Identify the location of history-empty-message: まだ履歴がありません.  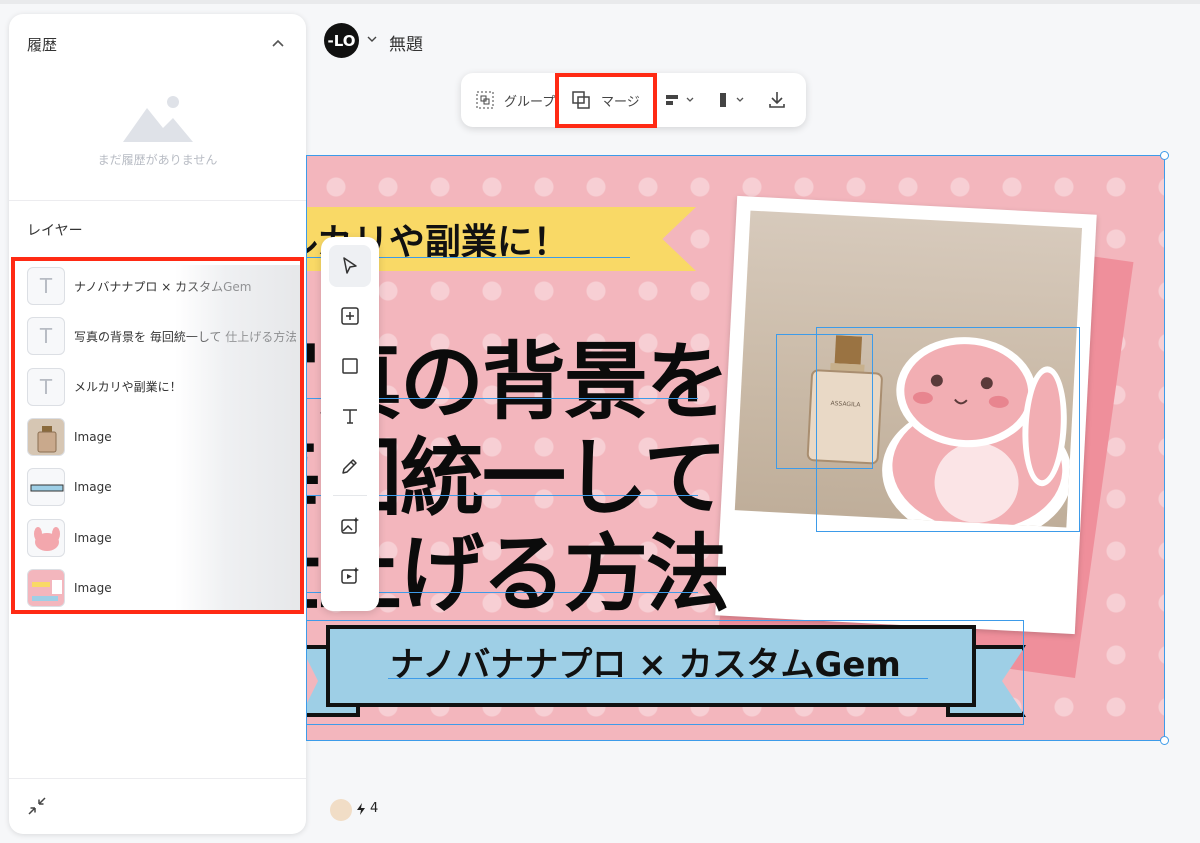
(157, 160).